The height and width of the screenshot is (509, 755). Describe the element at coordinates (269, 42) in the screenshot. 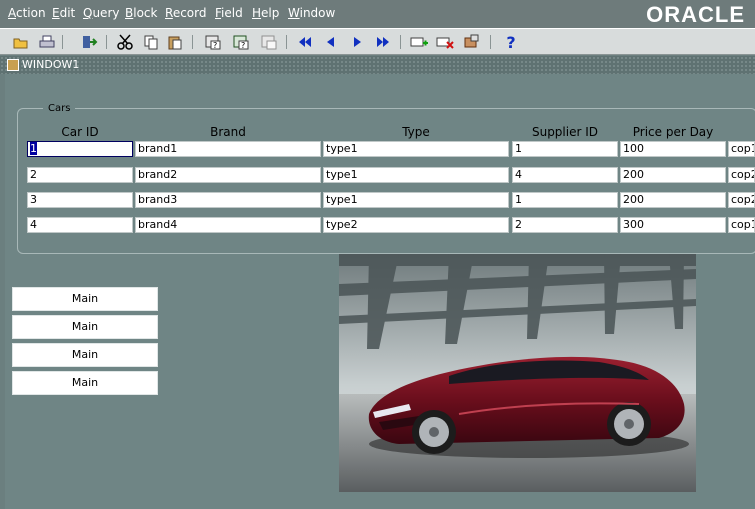

I see `count-query-icon` at that location.